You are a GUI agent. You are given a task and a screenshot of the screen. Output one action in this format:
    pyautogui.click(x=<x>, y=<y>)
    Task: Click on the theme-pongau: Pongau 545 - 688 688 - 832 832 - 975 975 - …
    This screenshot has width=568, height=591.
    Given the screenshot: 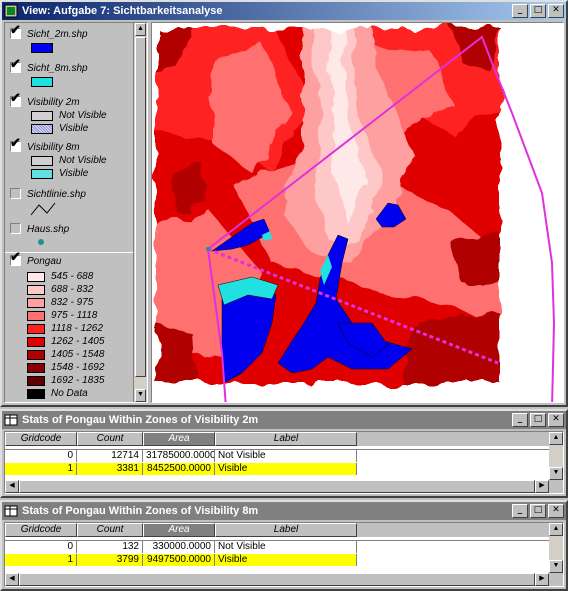 What is the action you would take?
    pyautogui.click(x=76, y=326)
    